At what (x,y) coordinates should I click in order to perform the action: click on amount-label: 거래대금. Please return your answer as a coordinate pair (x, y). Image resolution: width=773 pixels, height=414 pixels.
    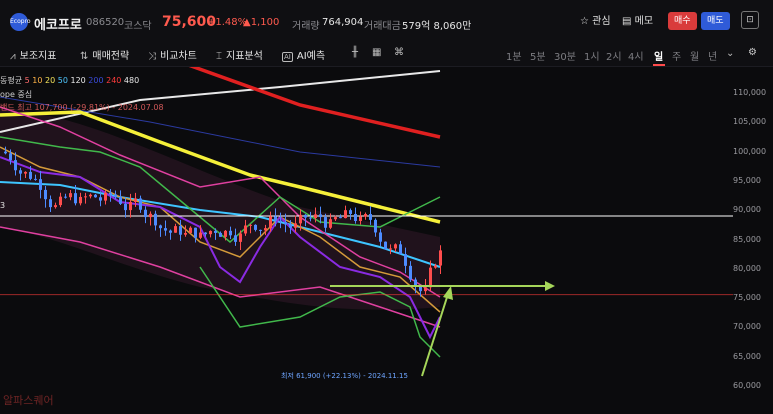
    Looking at the image, I should click on (382, 26).